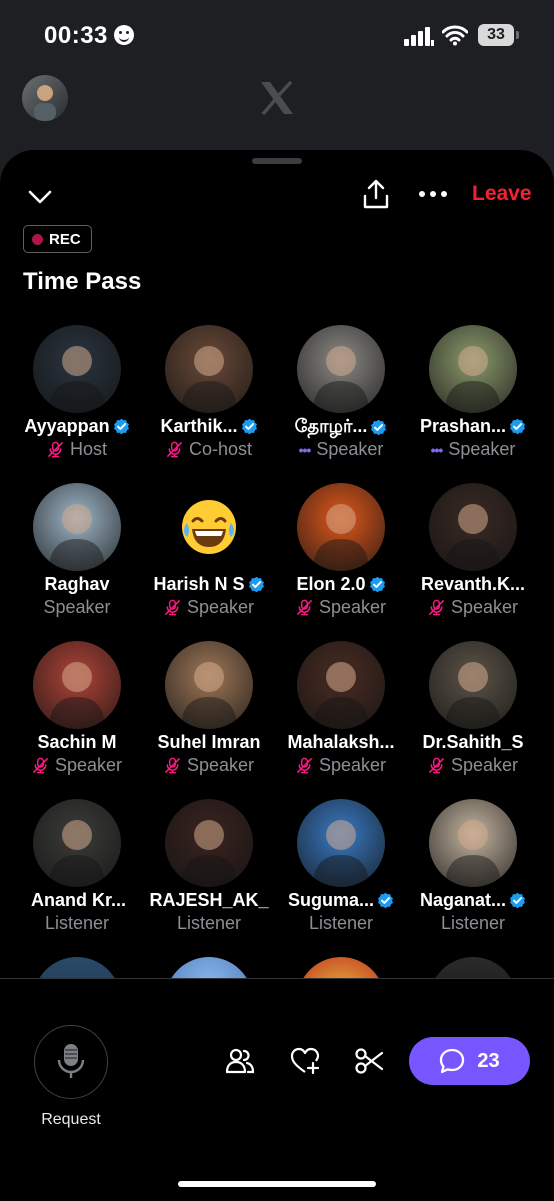 The width and height of the screenshot is (554, 1201). I want to click on participant-tile: Revanth.K... Speaker, so click(473, 562).